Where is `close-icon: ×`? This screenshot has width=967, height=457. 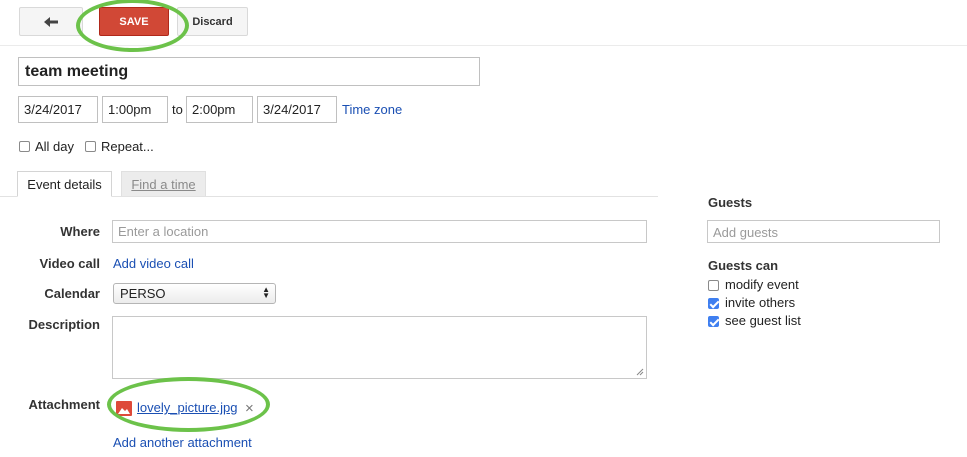
close-icon: × is located at coordinates (249, 408).